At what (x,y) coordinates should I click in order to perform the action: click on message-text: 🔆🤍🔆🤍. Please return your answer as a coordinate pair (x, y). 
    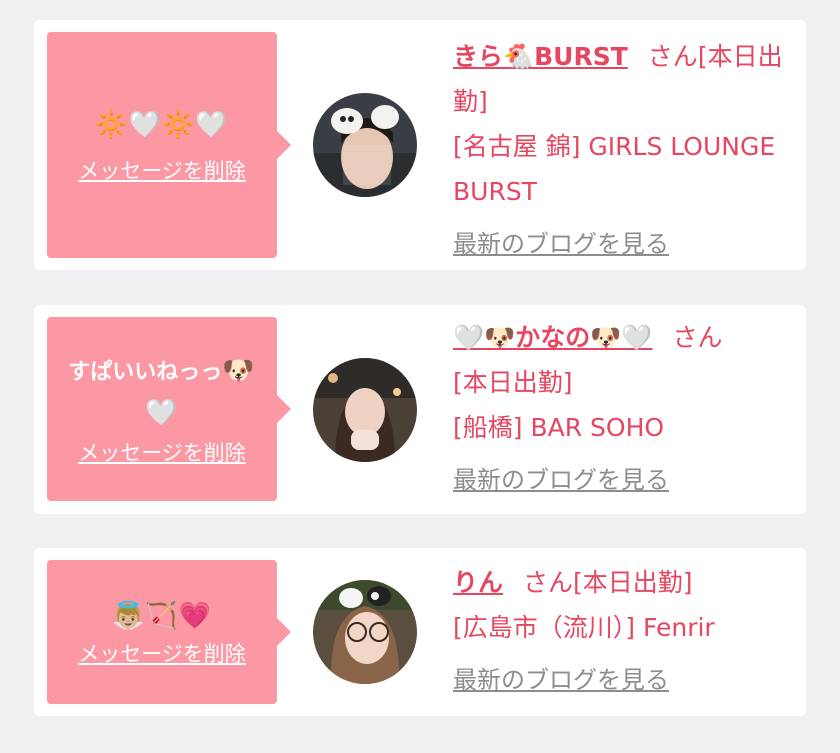
    Looking at the image, I should click on (162, 126).